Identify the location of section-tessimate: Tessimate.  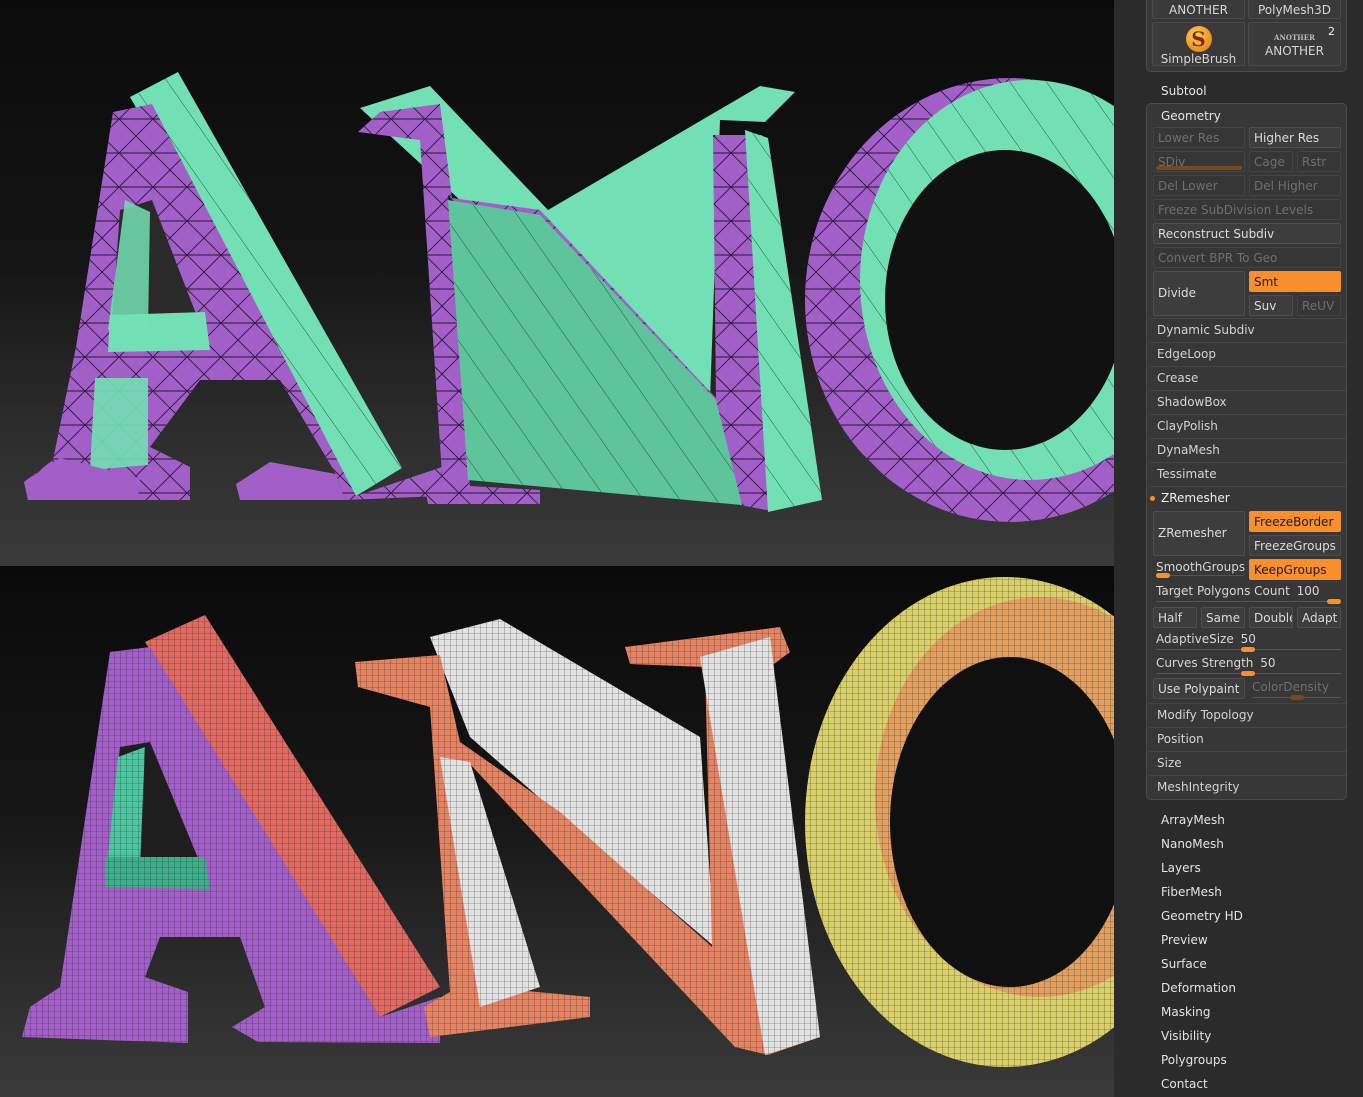
(1247, 473).